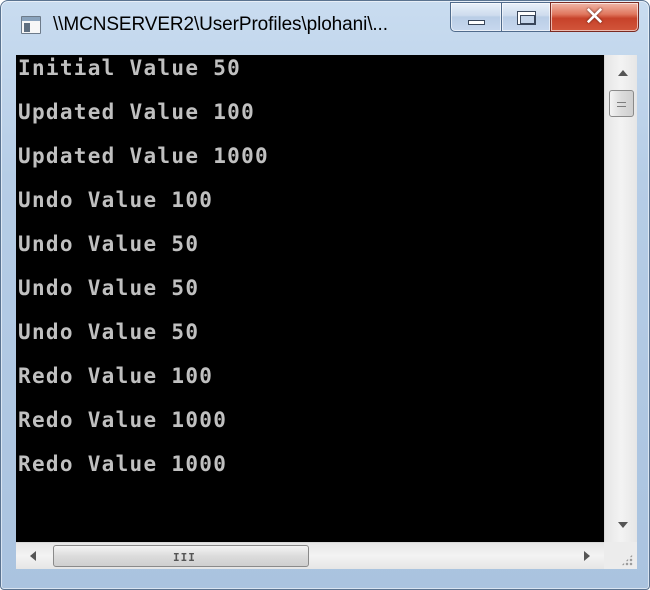  What do you see at coordinates (33, 556) in the screenshot?
I see `scroll-left-arrow-icon` at bounding box center [33, 556].